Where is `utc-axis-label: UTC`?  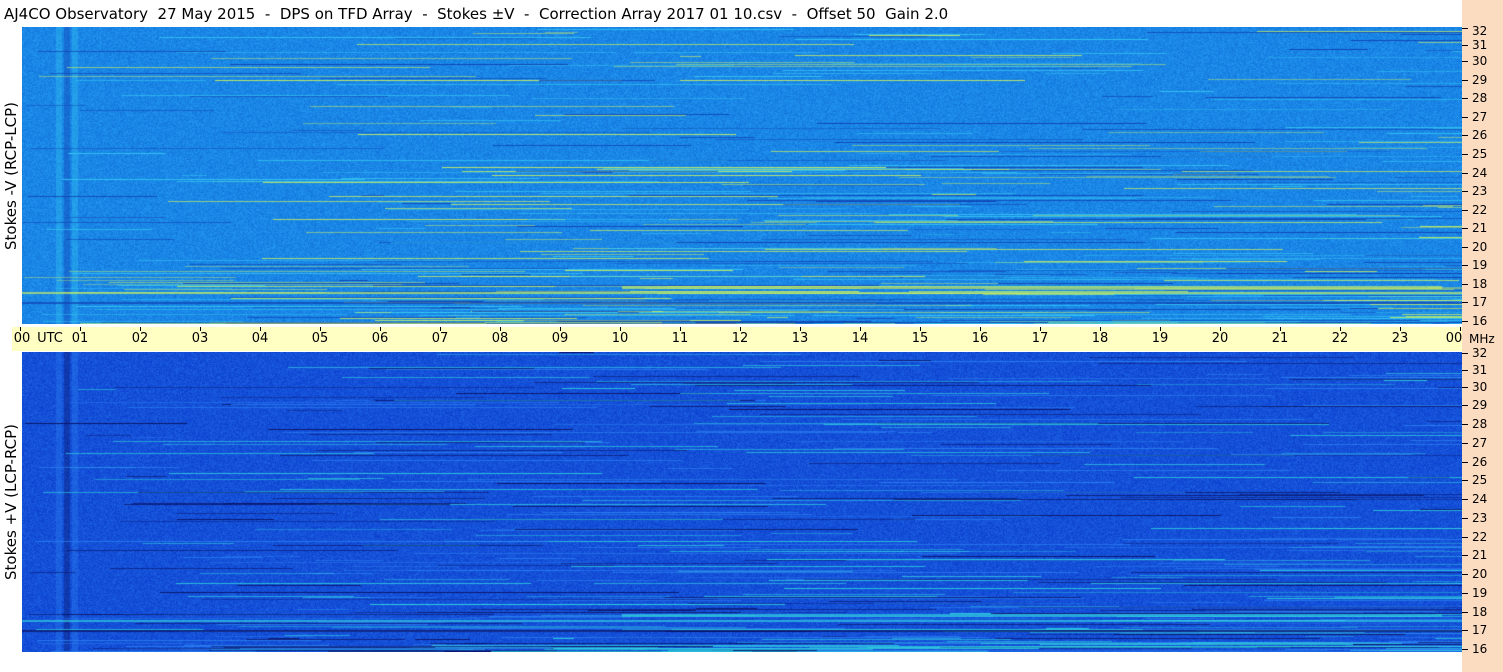 utc-axis-label: UTC is located at coordinates (50, 338).